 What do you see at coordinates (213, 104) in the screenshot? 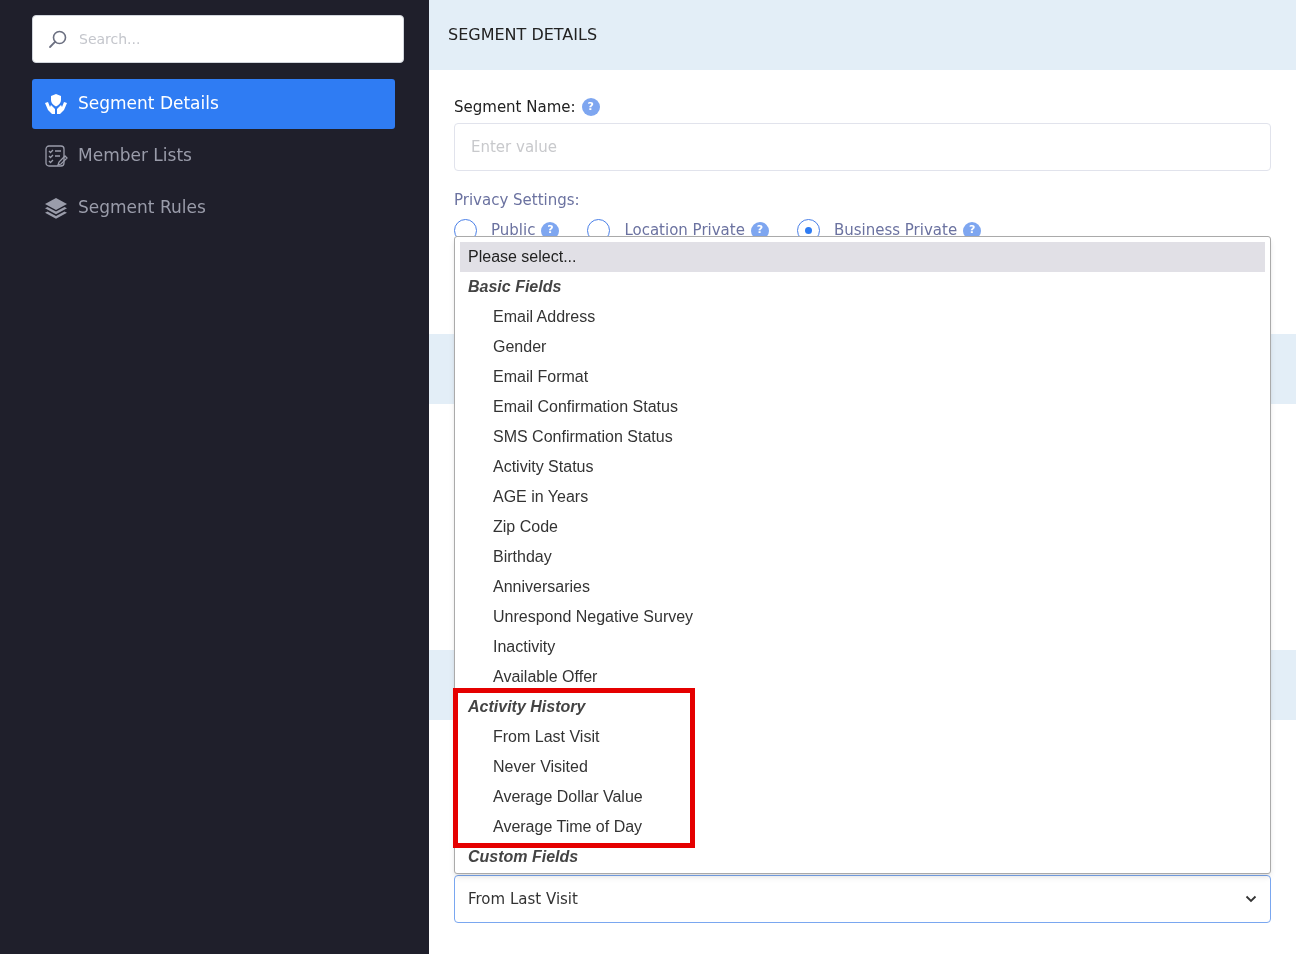
I see `sidebar-item: Segment Details` at bounding box center [213, 104].